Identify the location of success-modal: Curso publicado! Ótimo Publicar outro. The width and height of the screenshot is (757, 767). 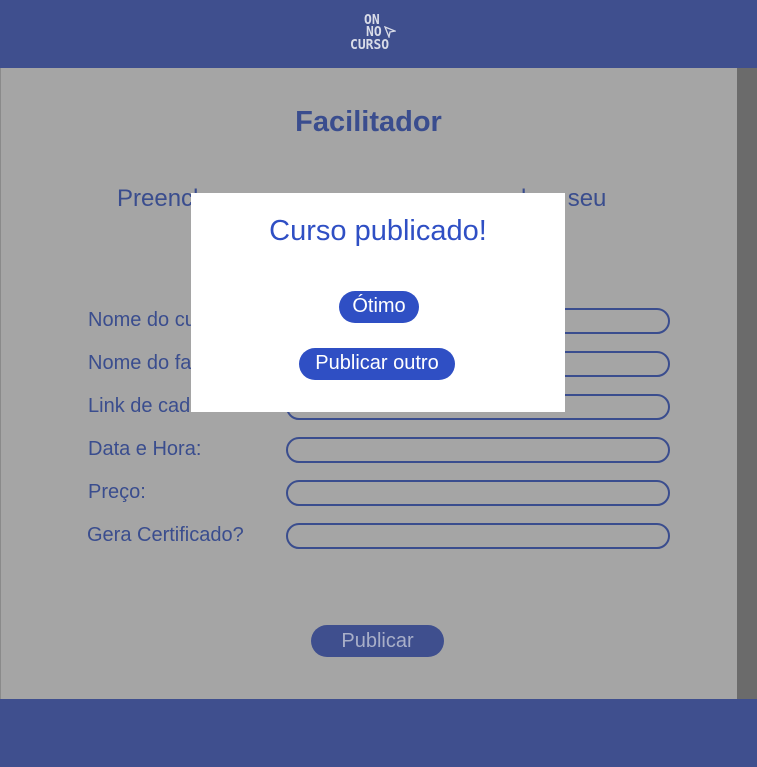
(378, 302).